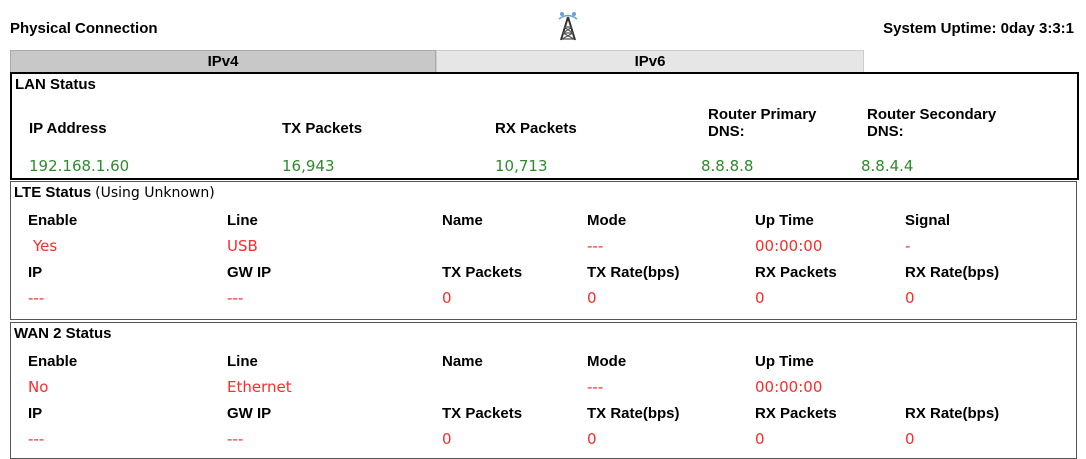 The width and height of the screenshot is (1086, 459). I want to click on lte-header-tx-packets: TX Packets, so click(482, 272).